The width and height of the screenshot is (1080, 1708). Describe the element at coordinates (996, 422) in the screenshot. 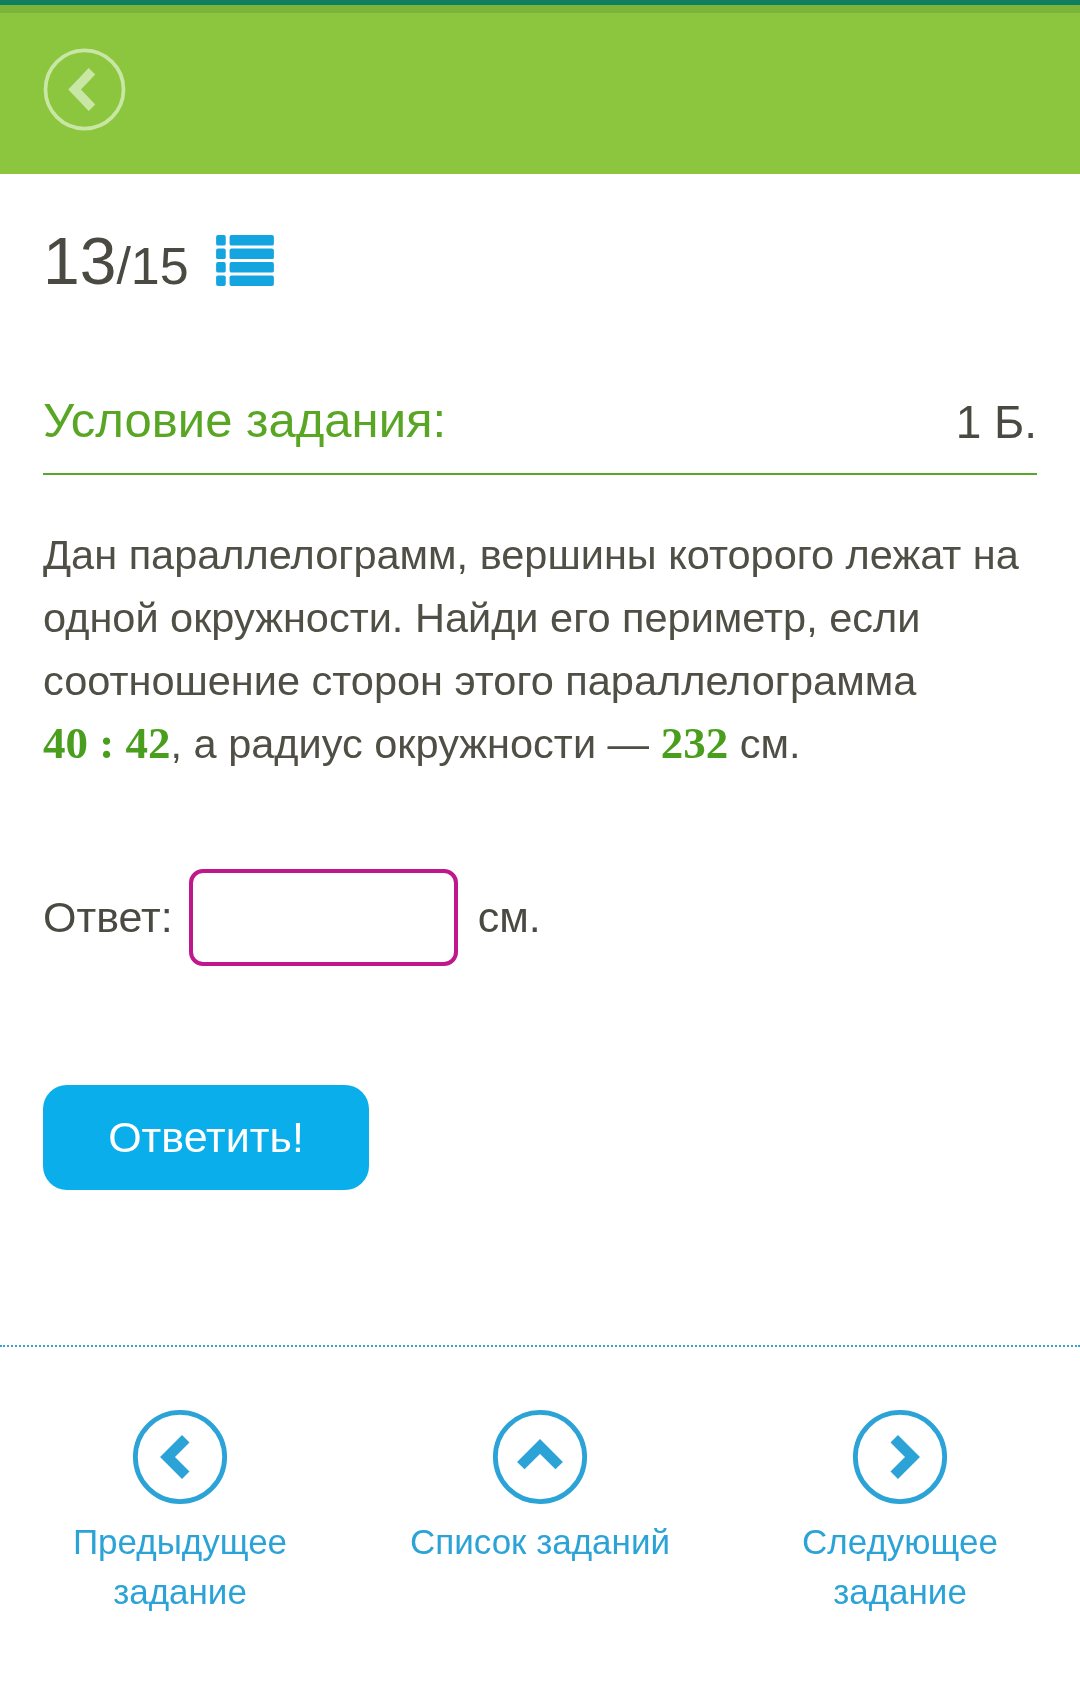

I see `points-label: 1 Б.` at that location.